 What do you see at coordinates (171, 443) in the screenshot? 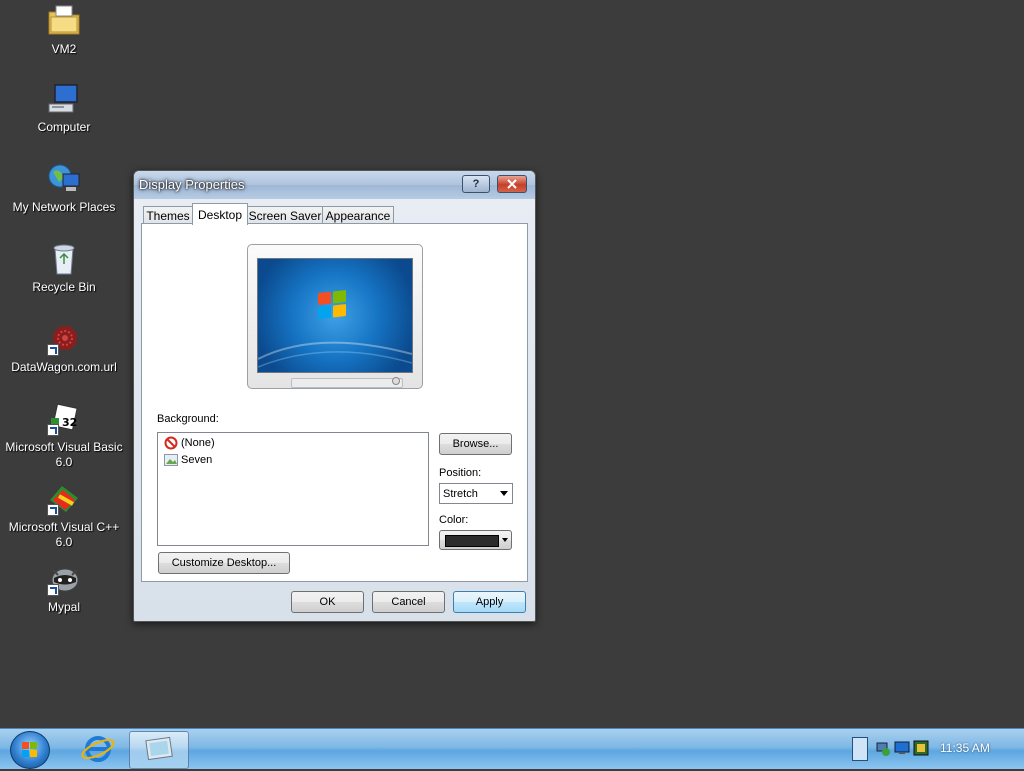
I see `no-entry-icon` at bounding box center [171, 443].